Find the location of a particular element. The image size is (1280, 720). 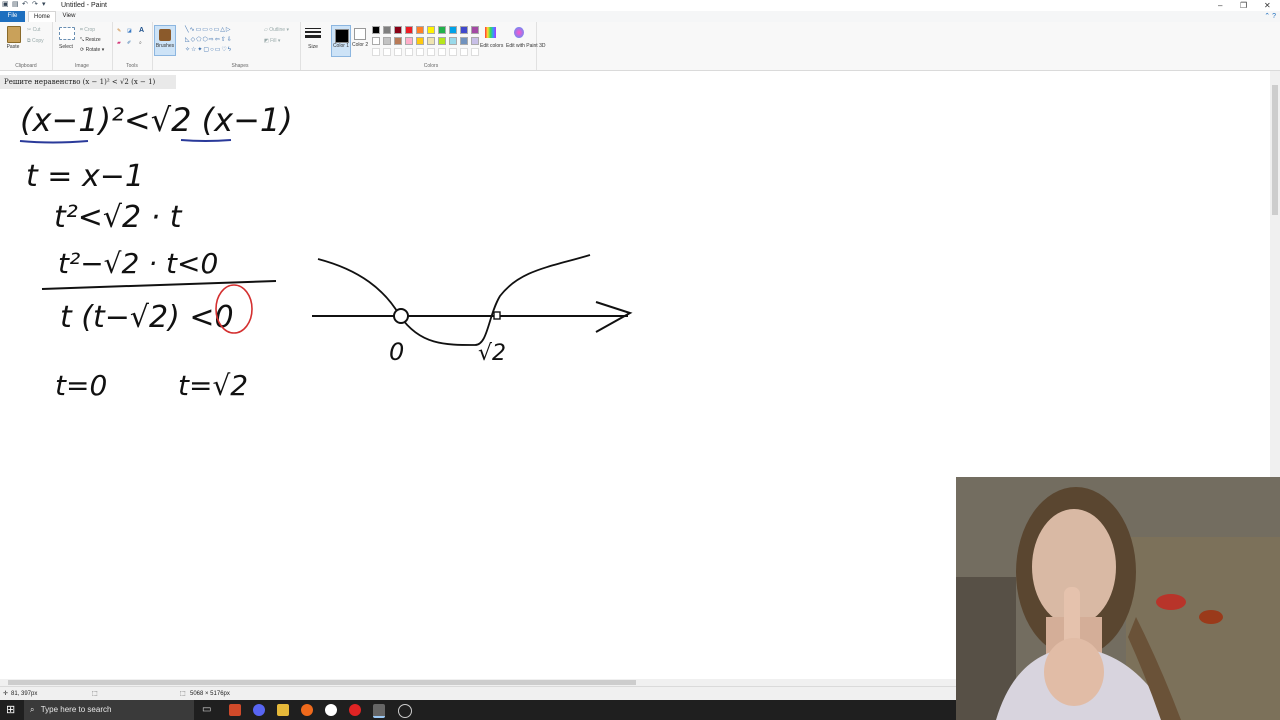

yandex-browser-icon is located at coordinates (331, 710).